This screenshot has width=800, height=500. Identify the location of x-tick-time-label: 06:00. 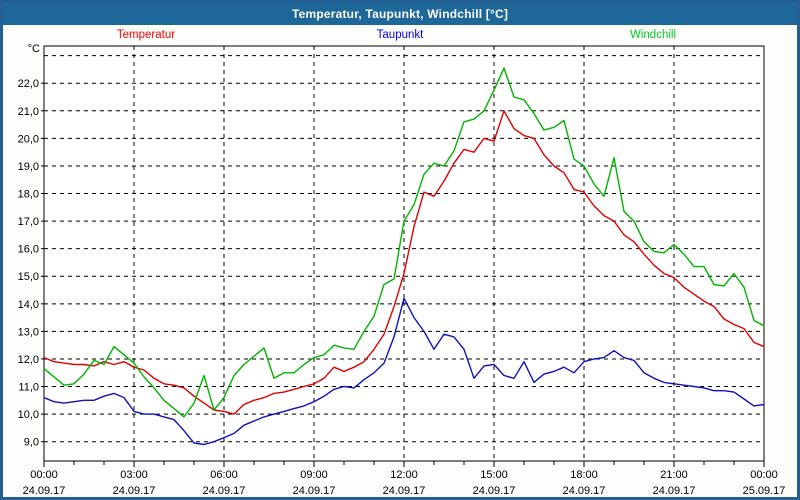
(224, 475).